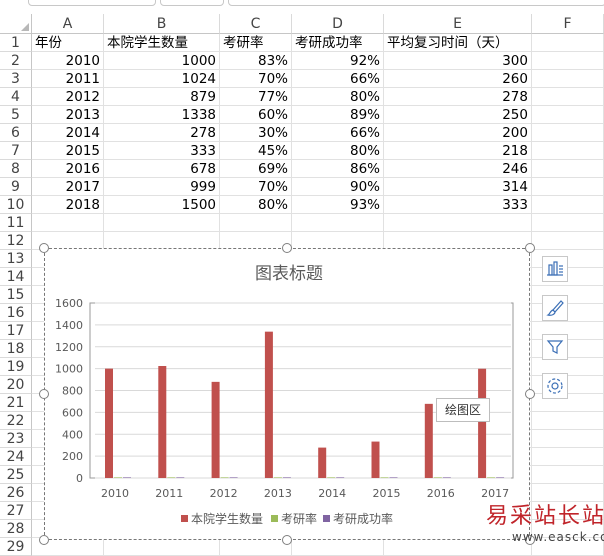 This screenshot has height=556, width=604. I want to click on cell-d3: 66%, so click(338, 79).